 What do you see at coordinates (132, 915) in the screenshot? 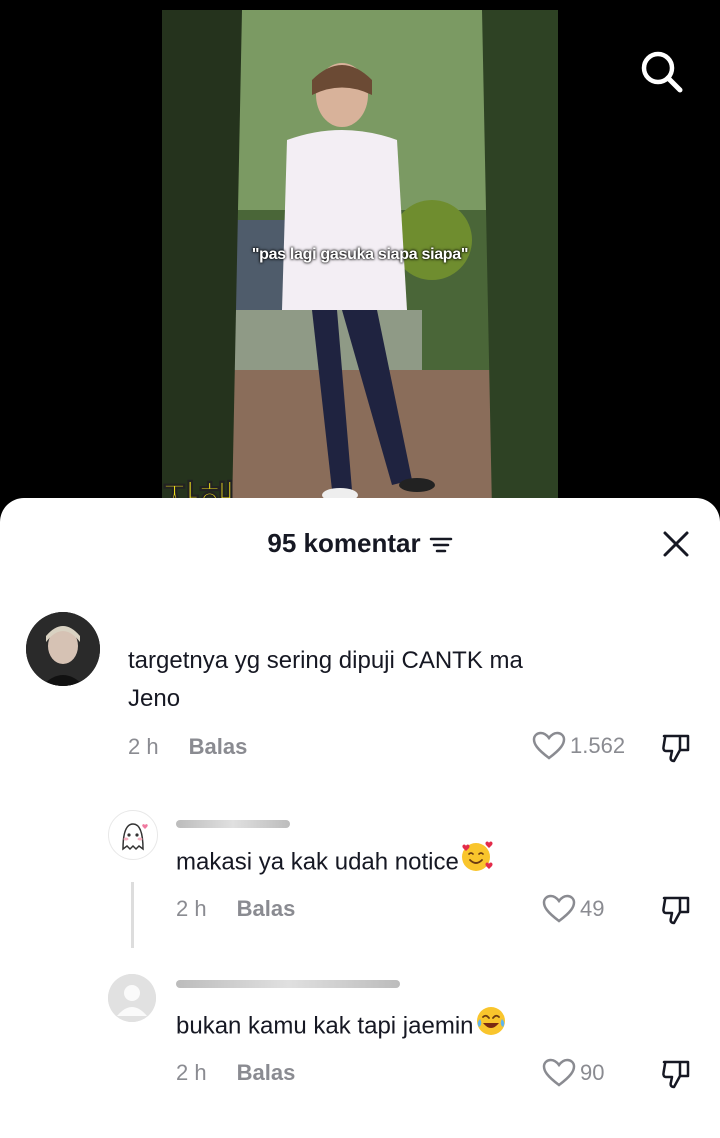
I see `thread-line` at bounding box center [132, 915].